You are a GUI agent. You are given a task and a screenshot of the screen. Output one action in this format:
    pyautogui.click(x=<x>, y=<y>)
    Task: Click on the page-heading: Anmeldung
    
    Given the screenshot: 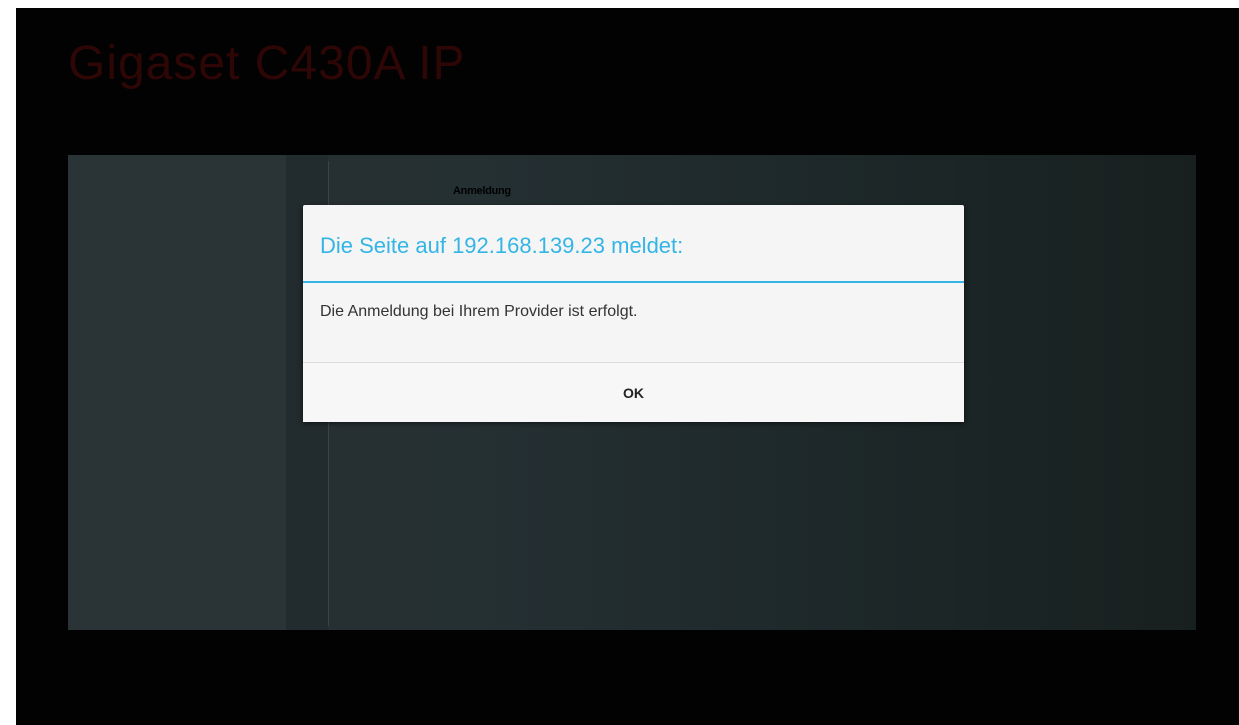 What is the action you would take?
    pyautogui.click(x=482, y=191)
    